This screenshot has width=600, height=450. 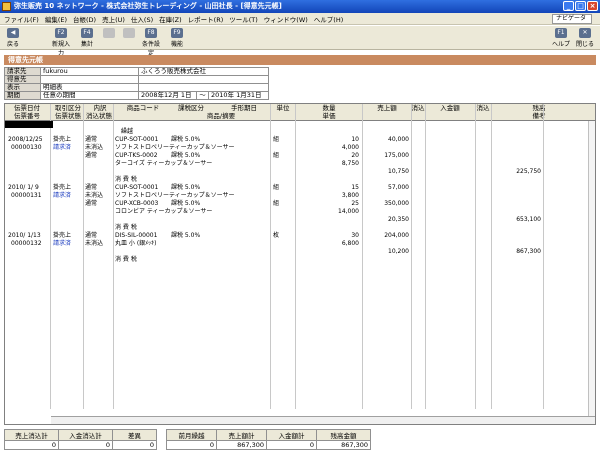 I want to click on table-row: 通常 CUP-XCB-0003 課税 5.0% 組 25 350,000, so click(x=300, y=204).